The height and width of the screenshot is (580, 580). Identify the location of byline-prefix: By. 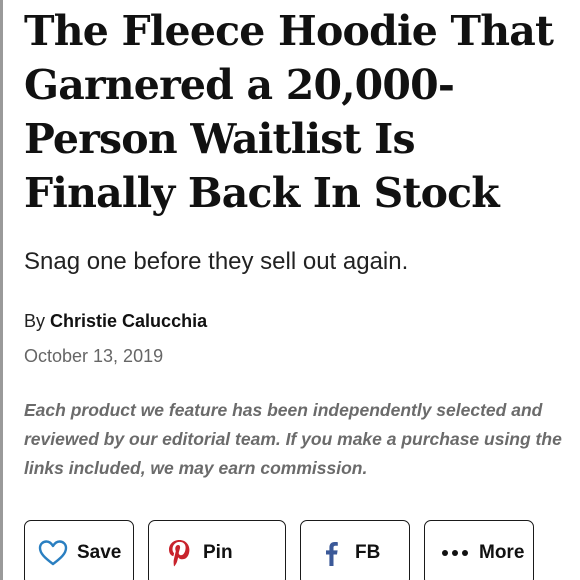
(35, 321).